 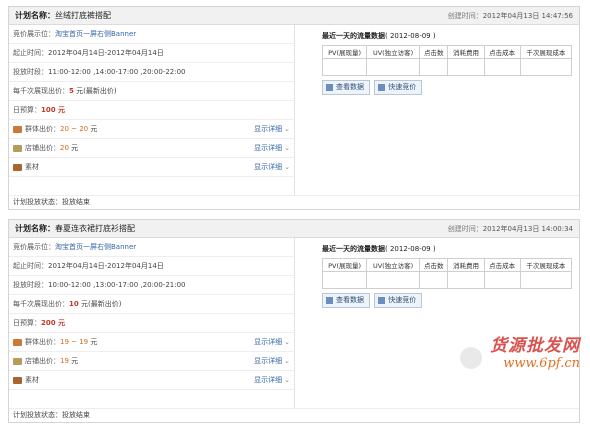 What do you see at coordinates (510, 16) in the screenshot?
I see `created-time: 创建时间：2012年04月13日 14:47:56` at bounding box center [510, 16].